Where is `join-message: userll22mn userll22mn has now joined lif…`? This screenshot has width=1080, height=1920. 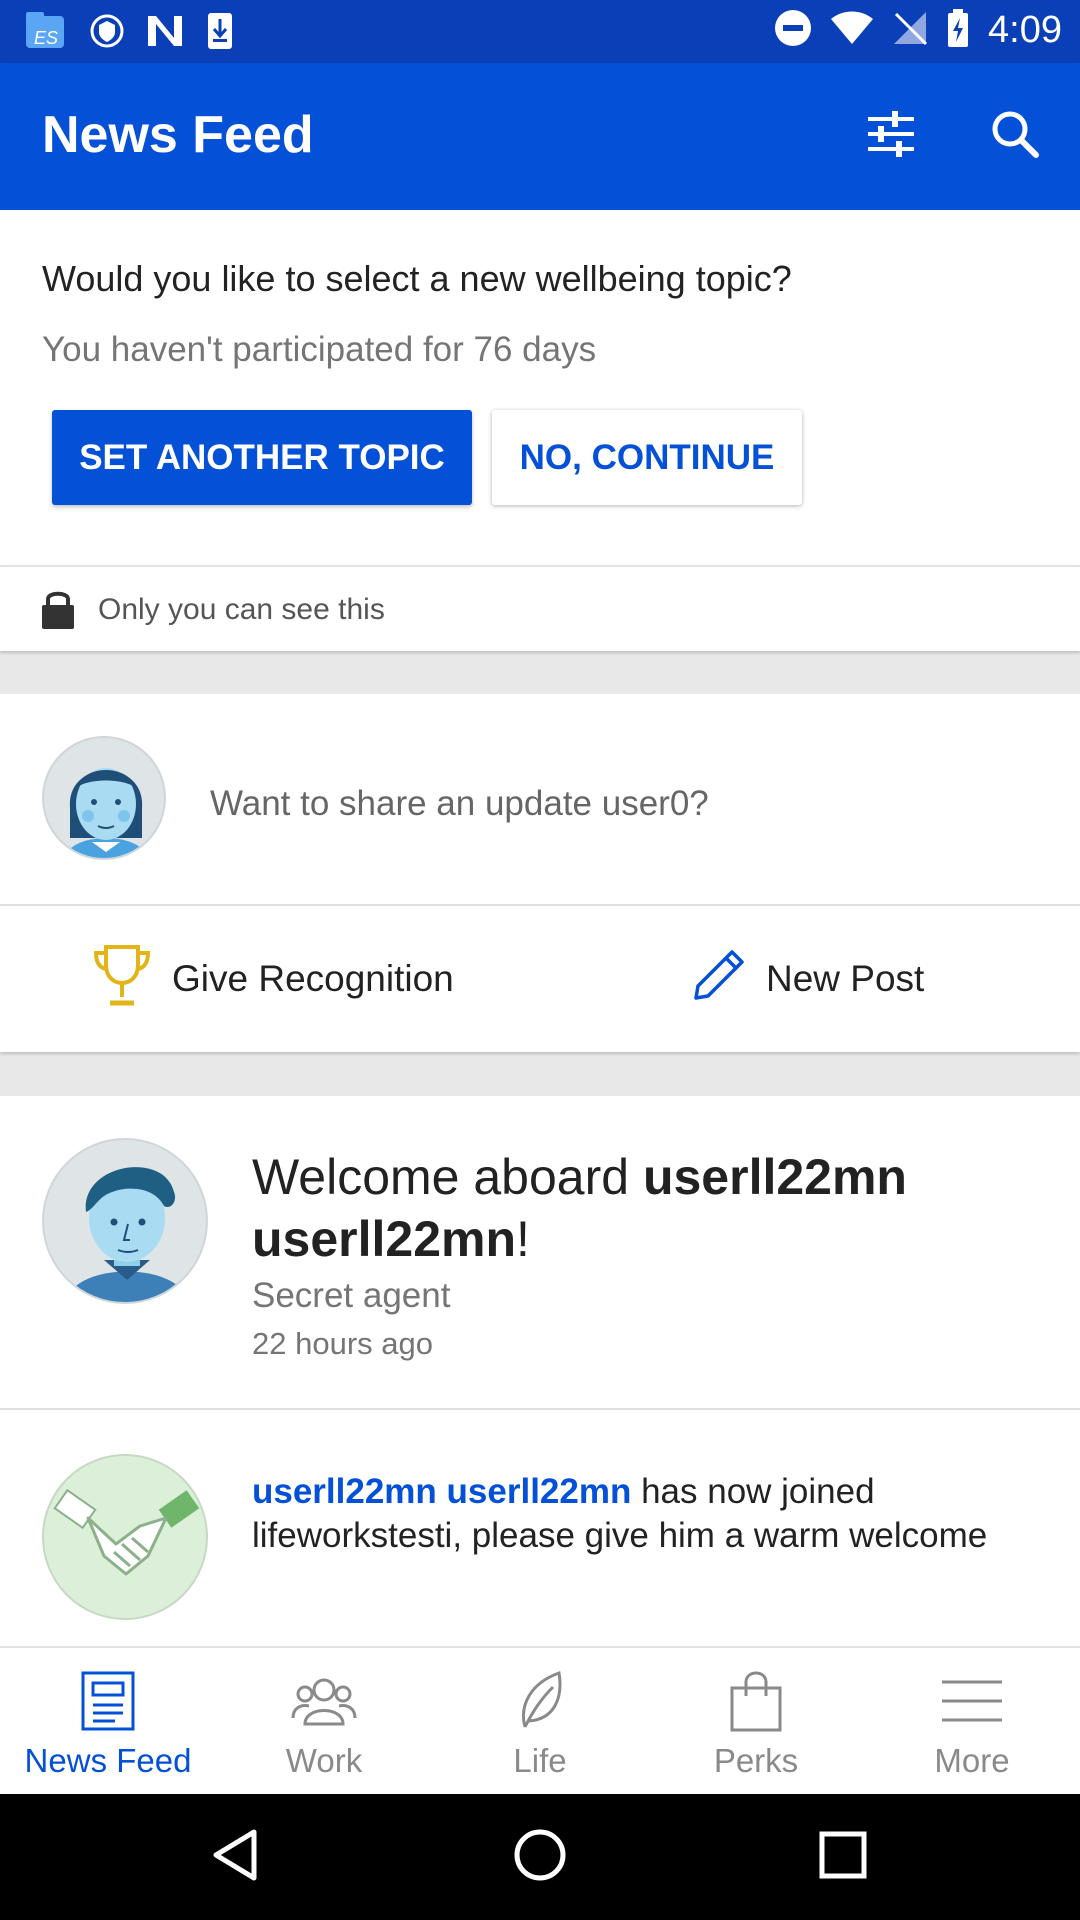
join-message: userll22mn userll22mn has now joined lif… is located at coordinates (620, 1513).